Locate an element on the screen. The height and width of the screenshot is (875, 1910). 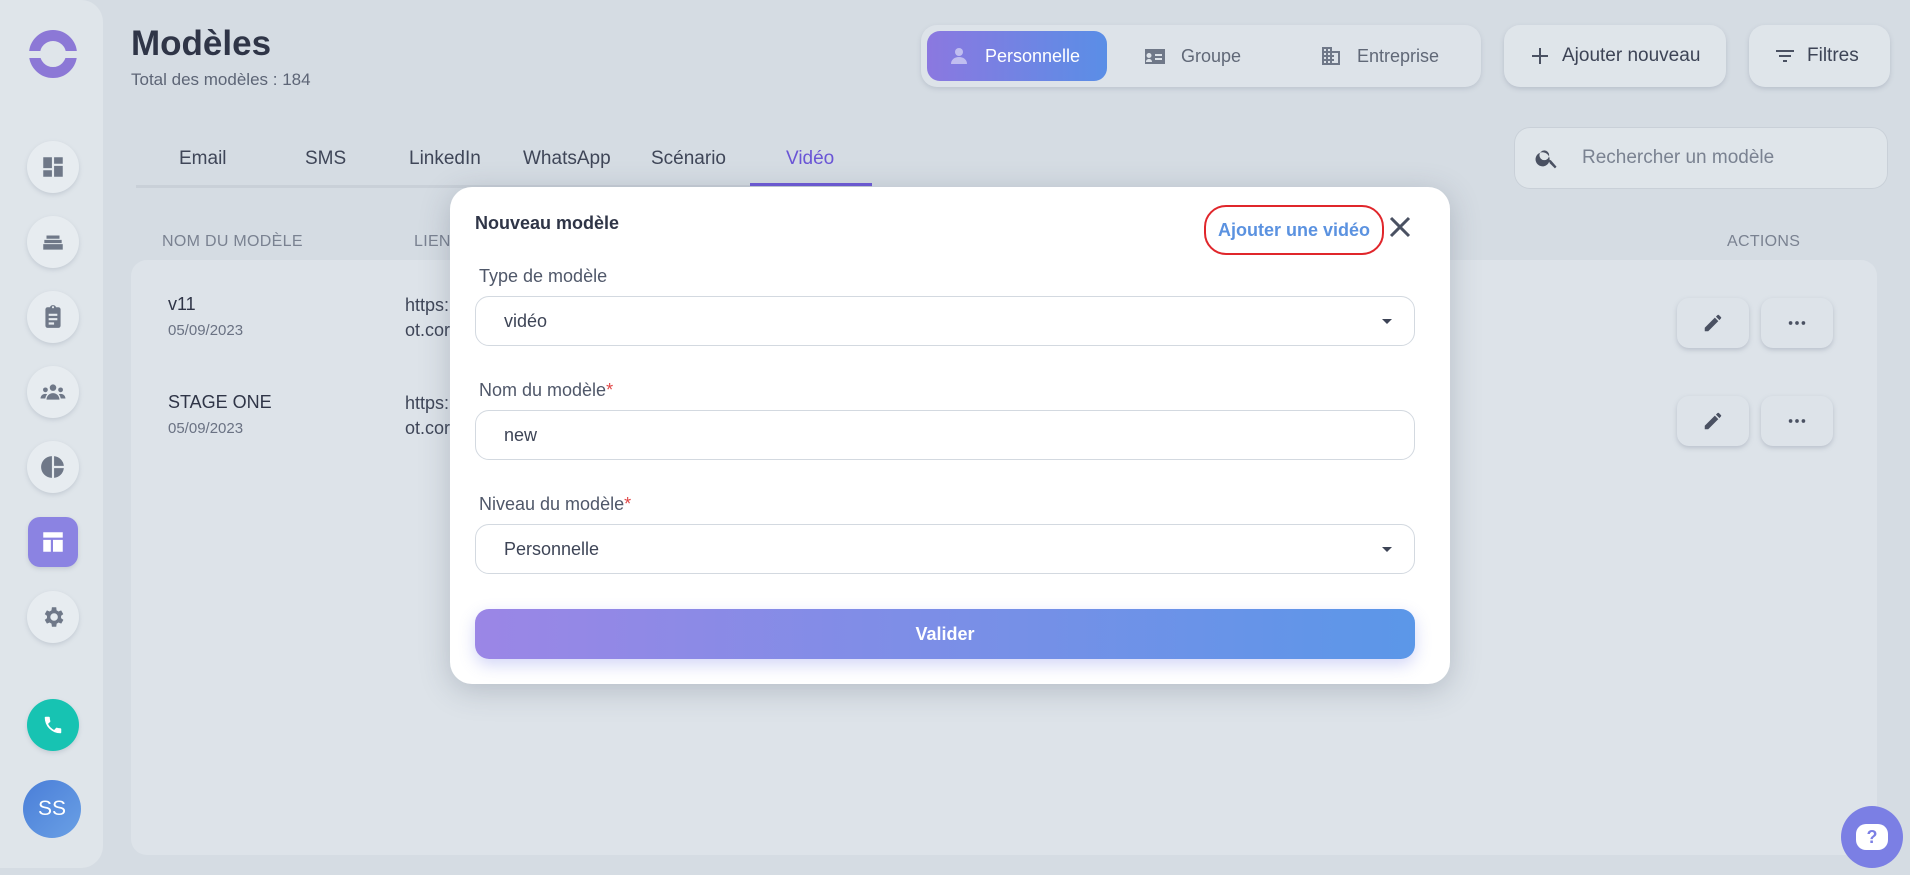
sidebar: SS is located at coordinates (51, 434).